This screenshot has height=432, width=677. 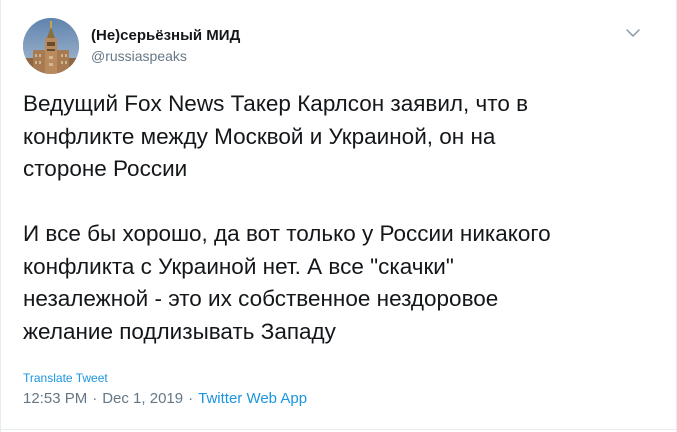 I want to click on tweet-date: Dec 1, 2019, so click(x=142, y=398).